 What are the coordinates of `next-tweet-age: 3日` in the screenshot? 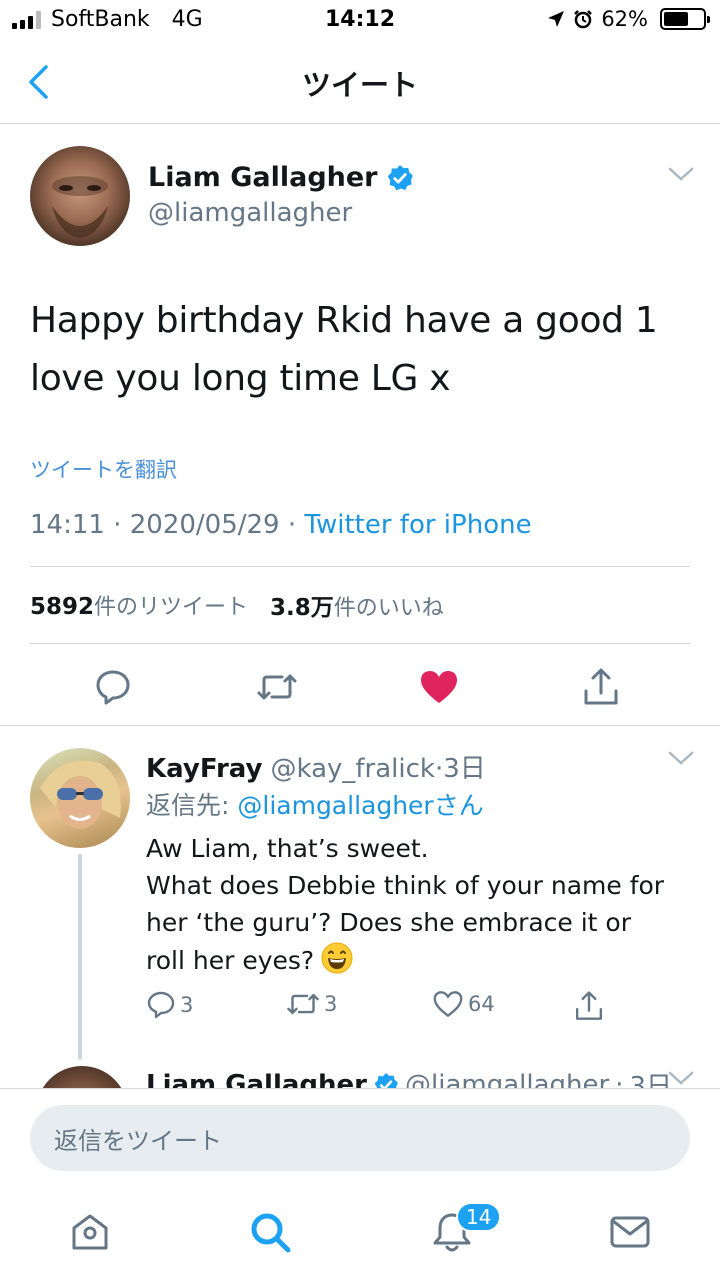 It's located at (651, 1081).